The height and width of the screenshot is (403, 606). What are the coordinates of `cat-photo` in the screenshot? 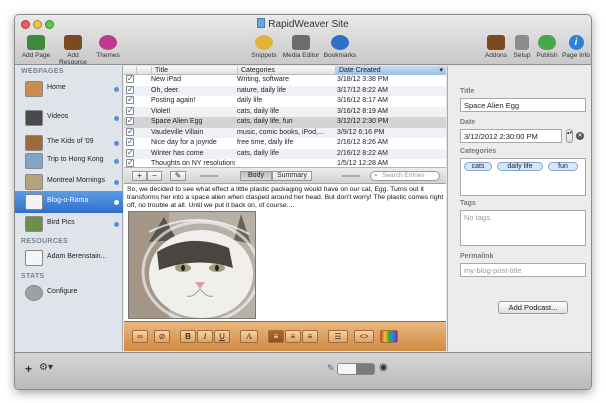 It's located at (192, 265).